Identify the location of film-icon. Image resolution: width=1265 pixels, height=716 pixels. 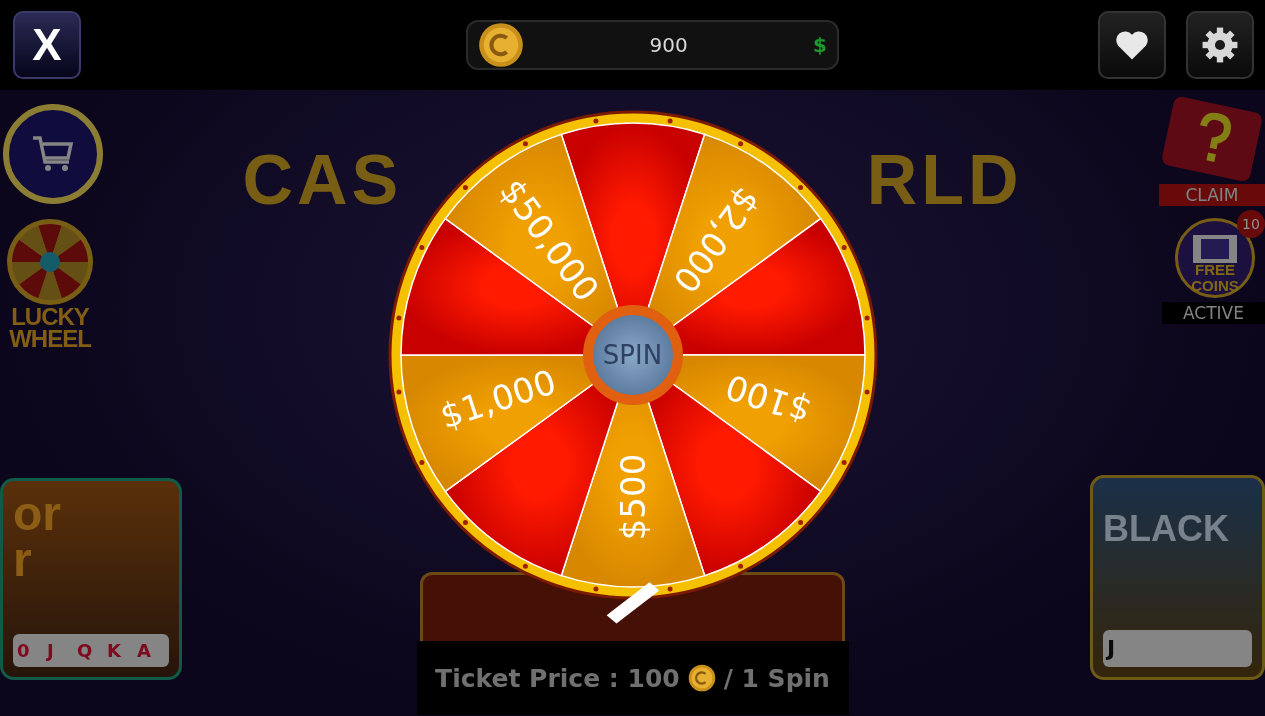
(1215, 249).